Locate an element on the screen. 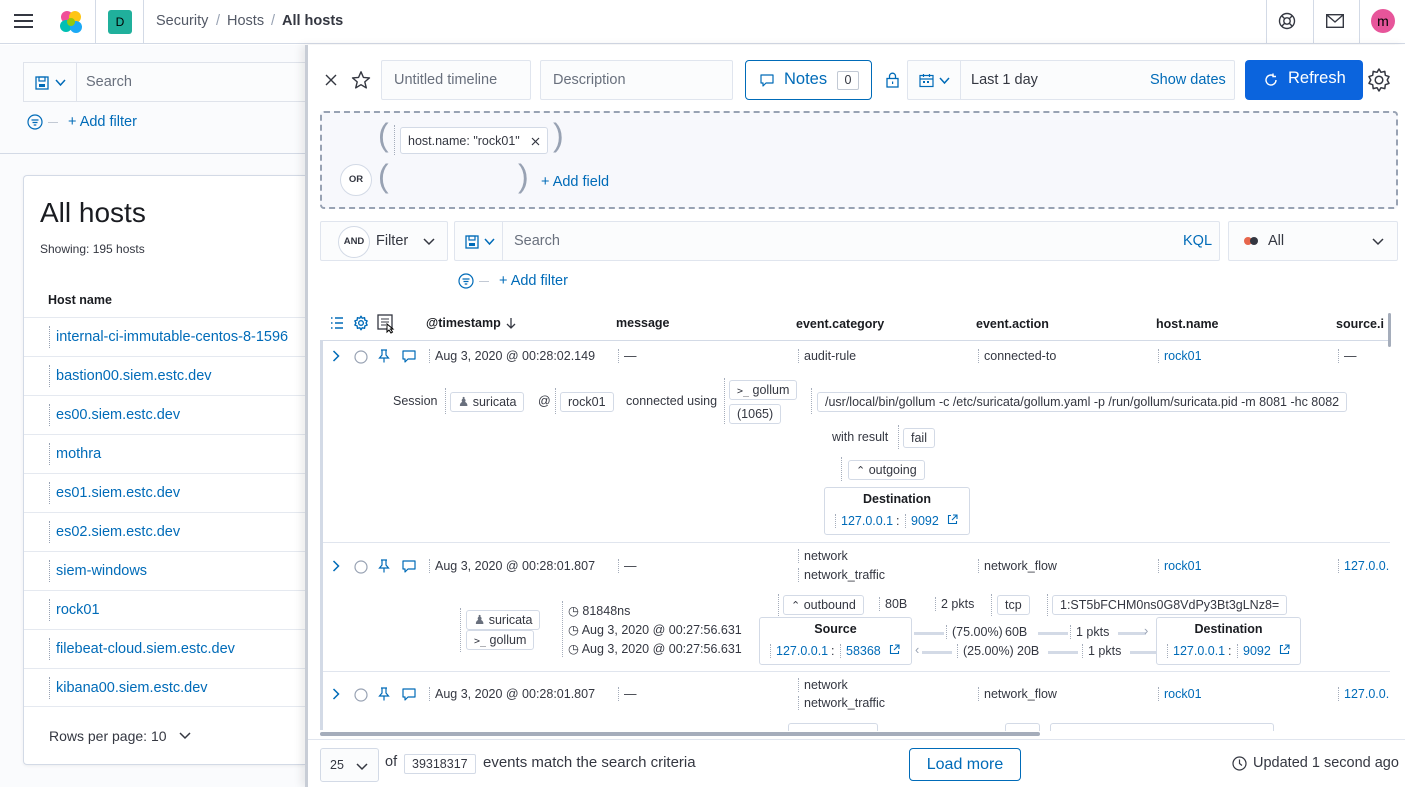 The image size is (1405, 787). column-header-source-ip: source.i is located at coordinates (1360, 324).